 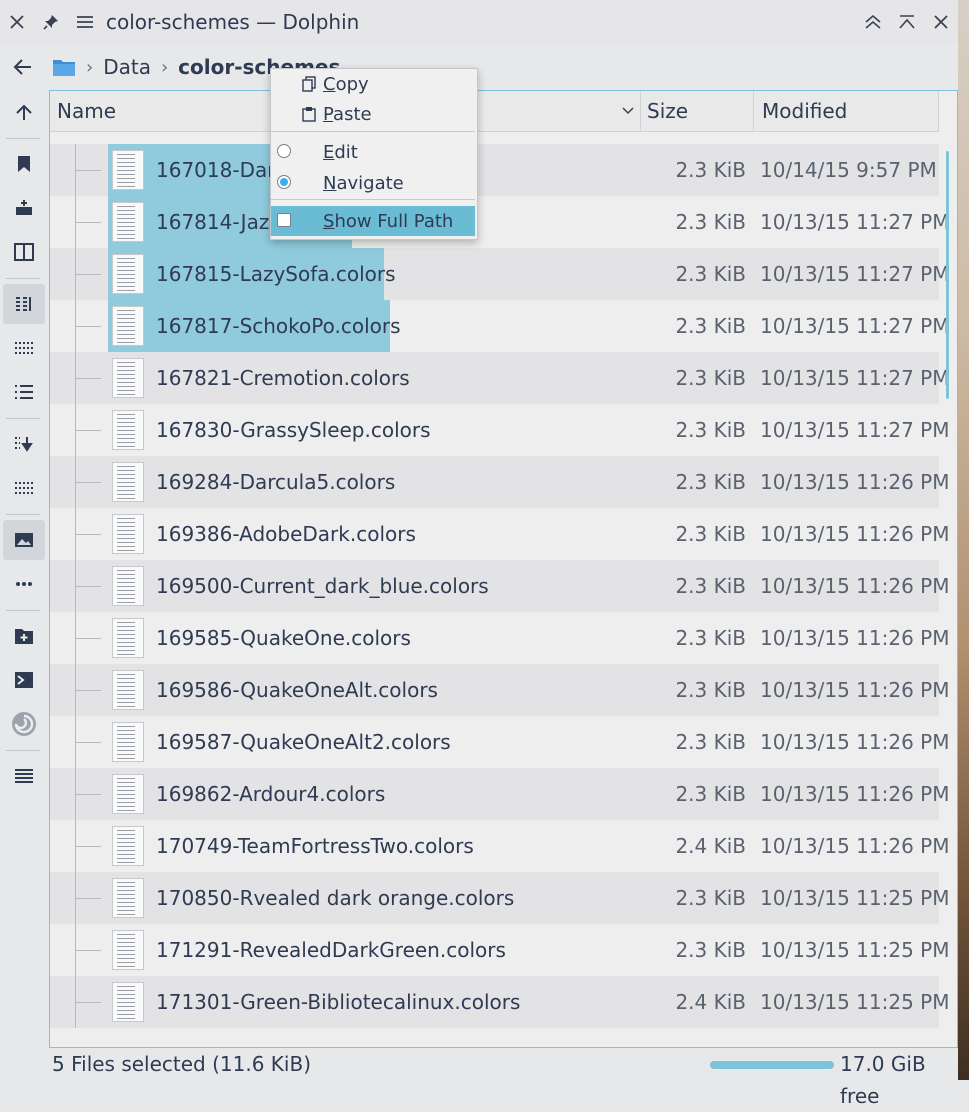 What do you see at coordinates (24, 113) in the screenshot?
I see `up-button` at bounding box center [24, 113].